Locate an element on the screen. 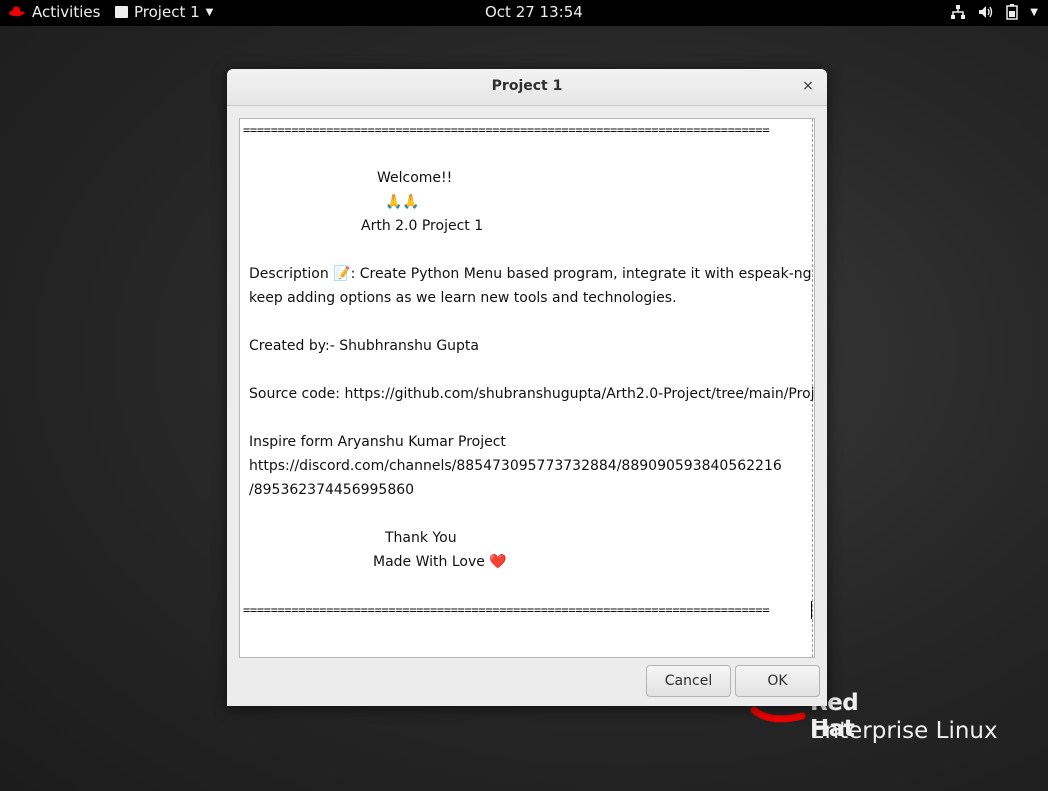  ok-button: OK is located at coordinates (777, 681).